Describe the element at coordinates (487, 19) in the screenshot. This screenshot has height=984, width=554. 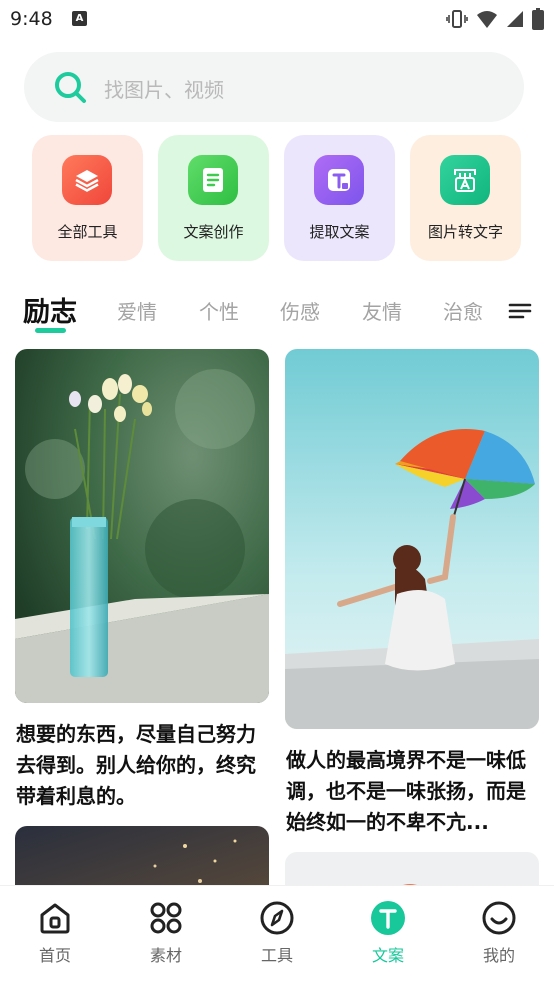
I see `wifi-icon` at that location.